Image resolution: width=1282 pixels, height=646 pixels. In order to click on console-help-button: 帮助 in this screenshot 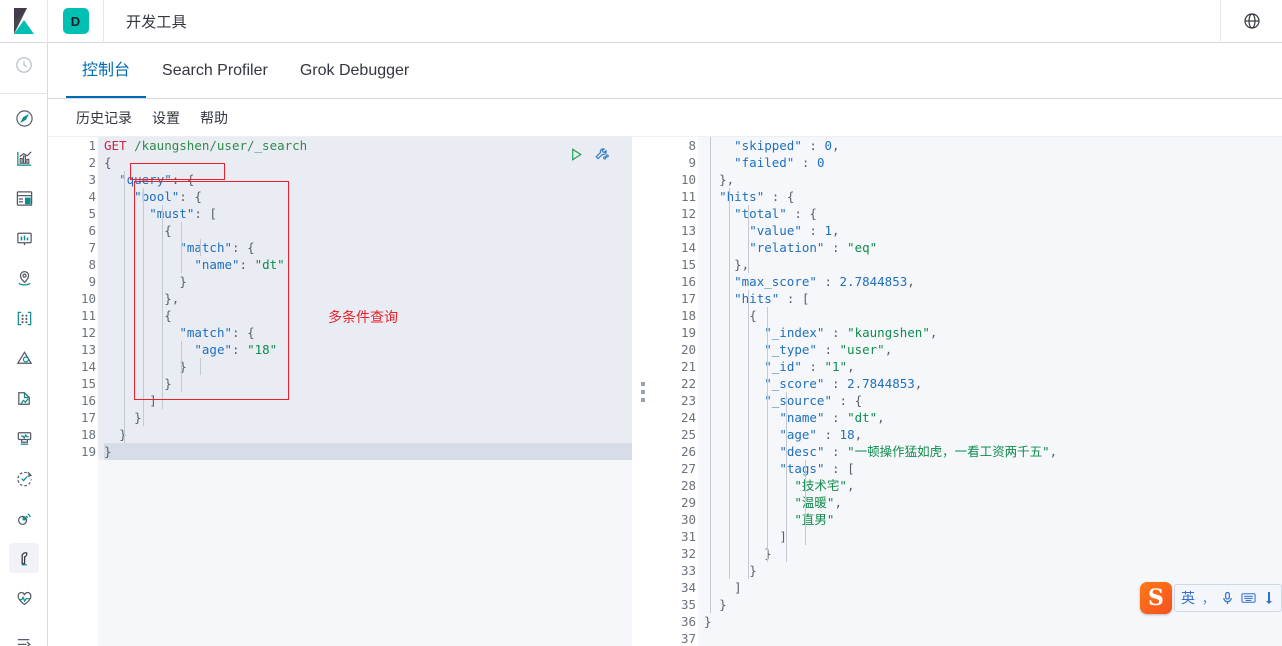, I will do `click(214, 118)`.